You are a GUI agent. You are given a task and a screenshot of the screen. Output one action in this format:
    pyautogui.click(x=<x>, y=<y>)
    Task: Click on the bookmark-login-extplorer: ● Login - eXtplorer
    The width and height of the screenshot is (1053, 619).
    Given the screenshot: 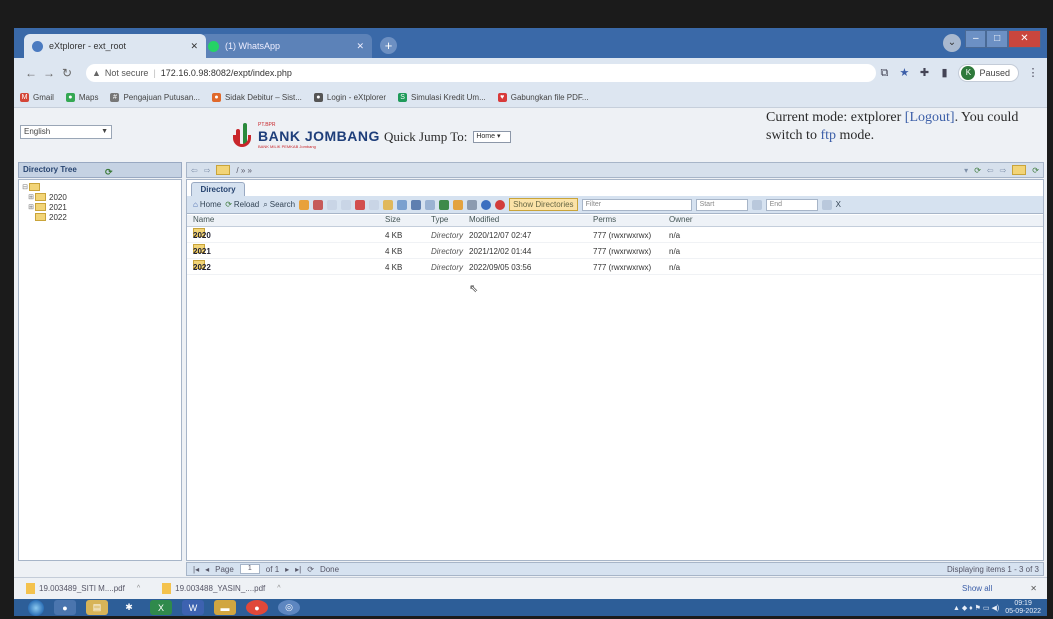 What is the action you would take?
    pyautogui.click(x=349, y=97)
    